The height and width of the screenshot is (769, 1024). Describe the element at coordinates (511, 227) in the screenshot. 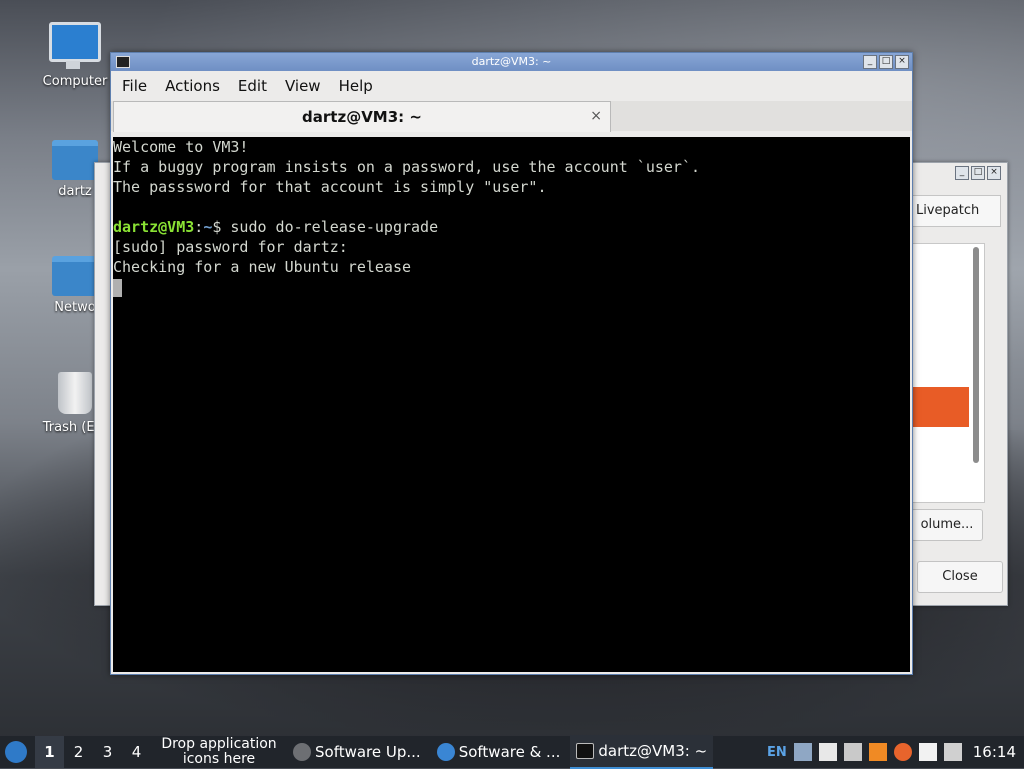

I see `terminal-prompt-line: dartz@VM3:~$ sudo do-release-upgrade` at that location.